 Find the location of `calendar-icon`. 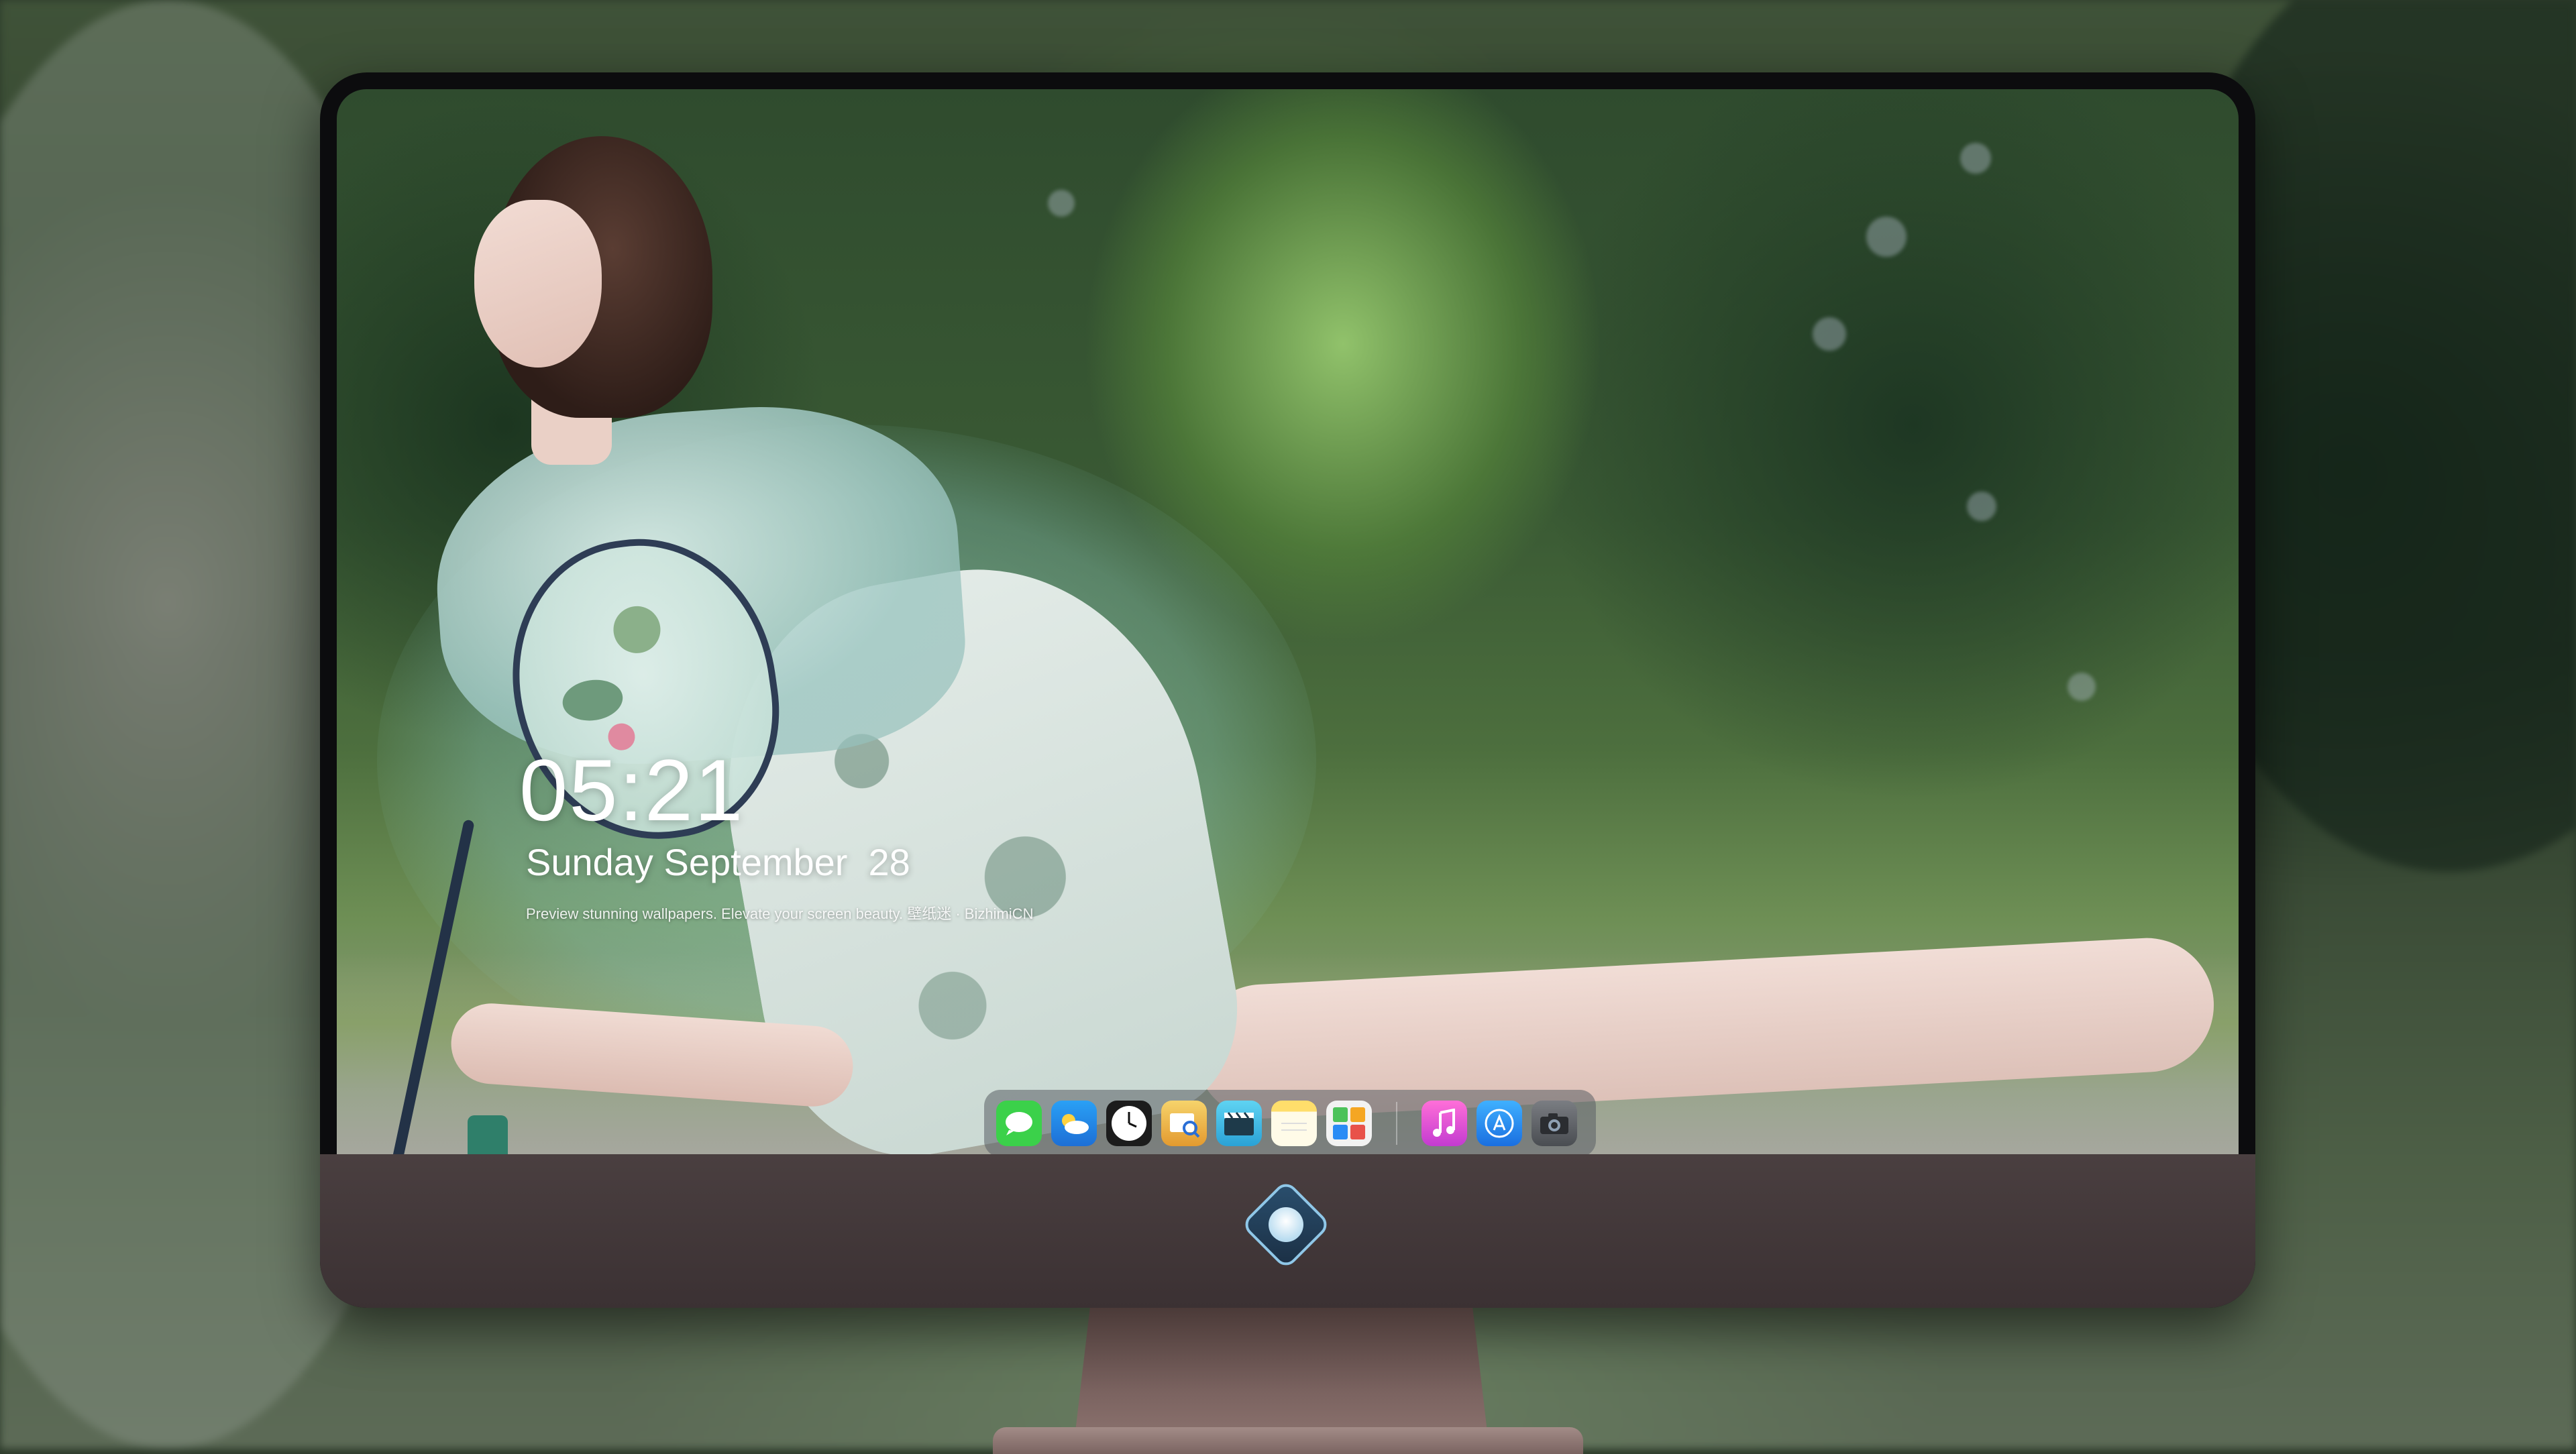

calendar-icon is located at coordinates (1349, 1123).